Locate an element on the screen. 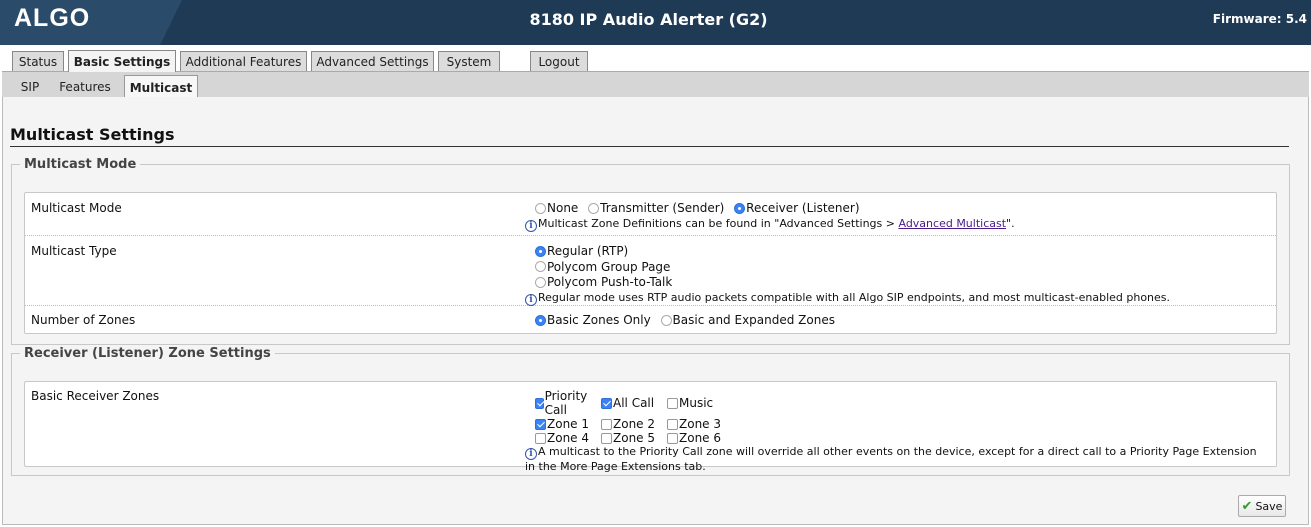 The height and width of the screenshot is (527, 1311). radio-expanded is located at coordinates (666, 320).